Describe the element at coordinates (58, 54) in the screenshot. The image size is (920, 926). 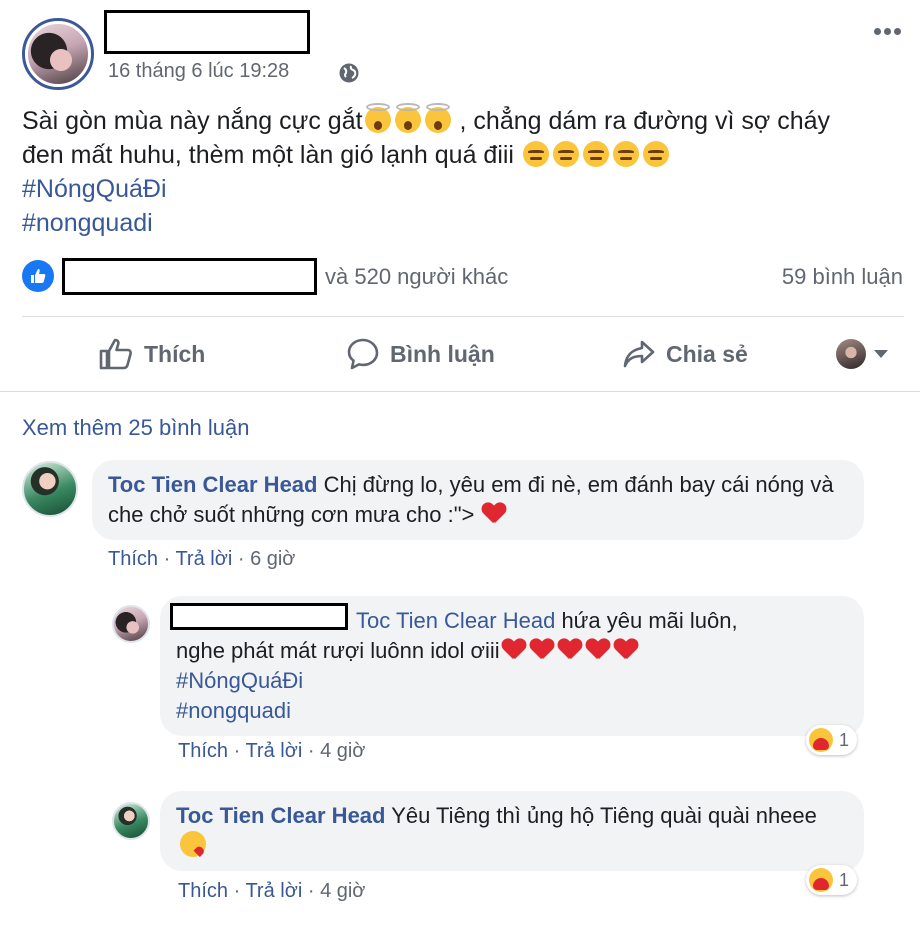
I see `post-author-avatar` at that location.